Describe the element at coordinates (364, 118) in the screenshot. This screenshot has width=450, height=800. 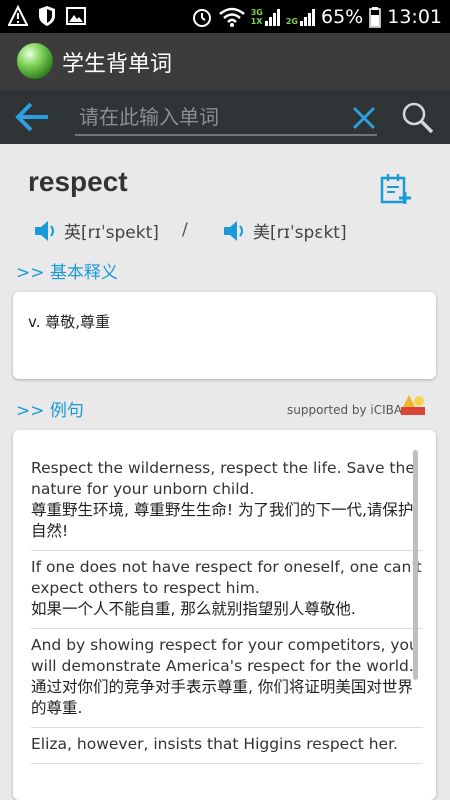
I see `clear-icon` at that location.